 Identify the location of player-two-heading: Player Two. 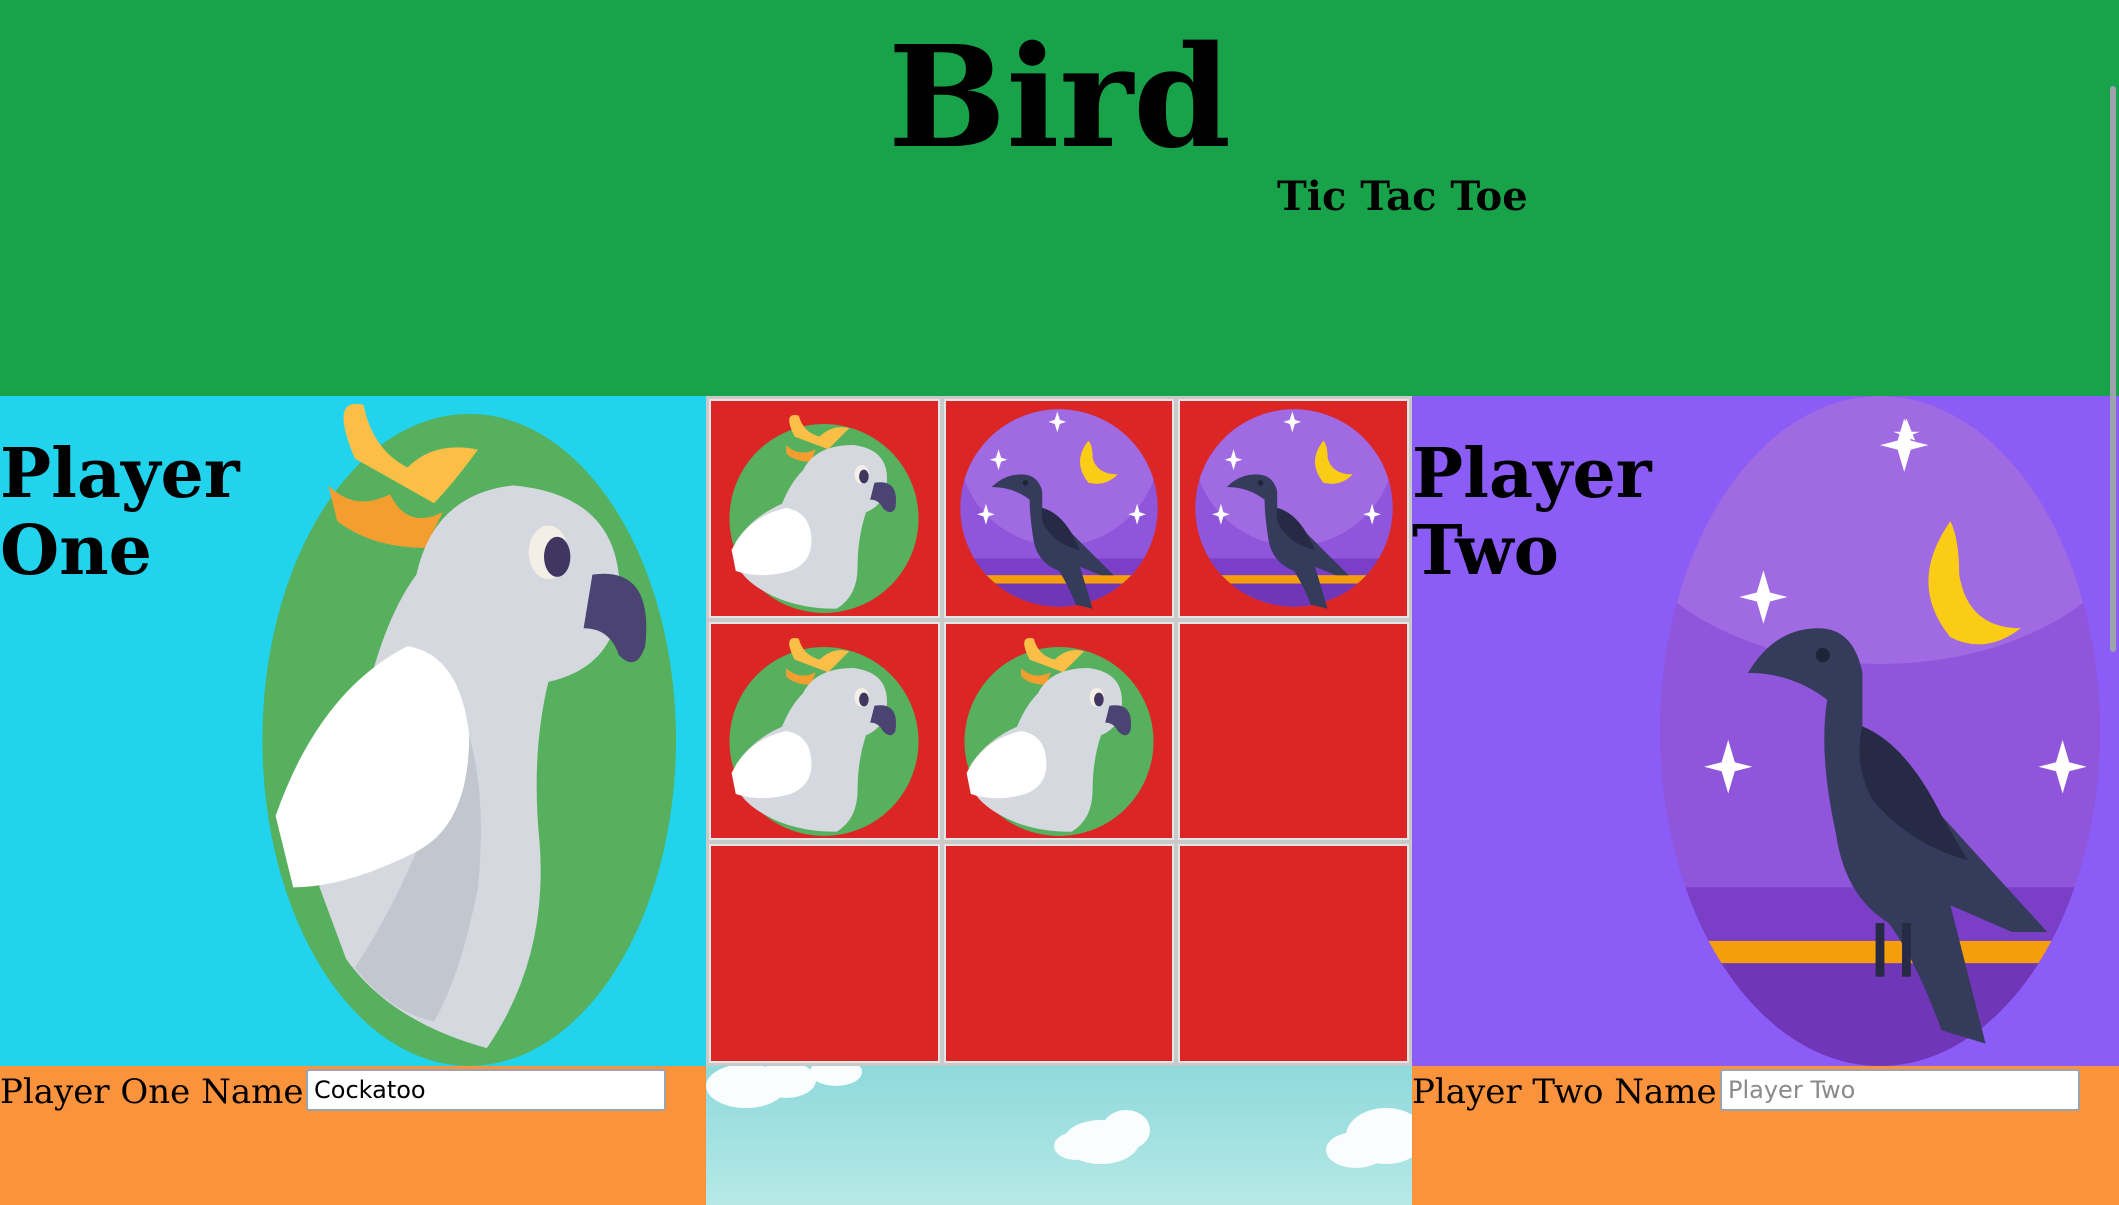
(1532, 512).